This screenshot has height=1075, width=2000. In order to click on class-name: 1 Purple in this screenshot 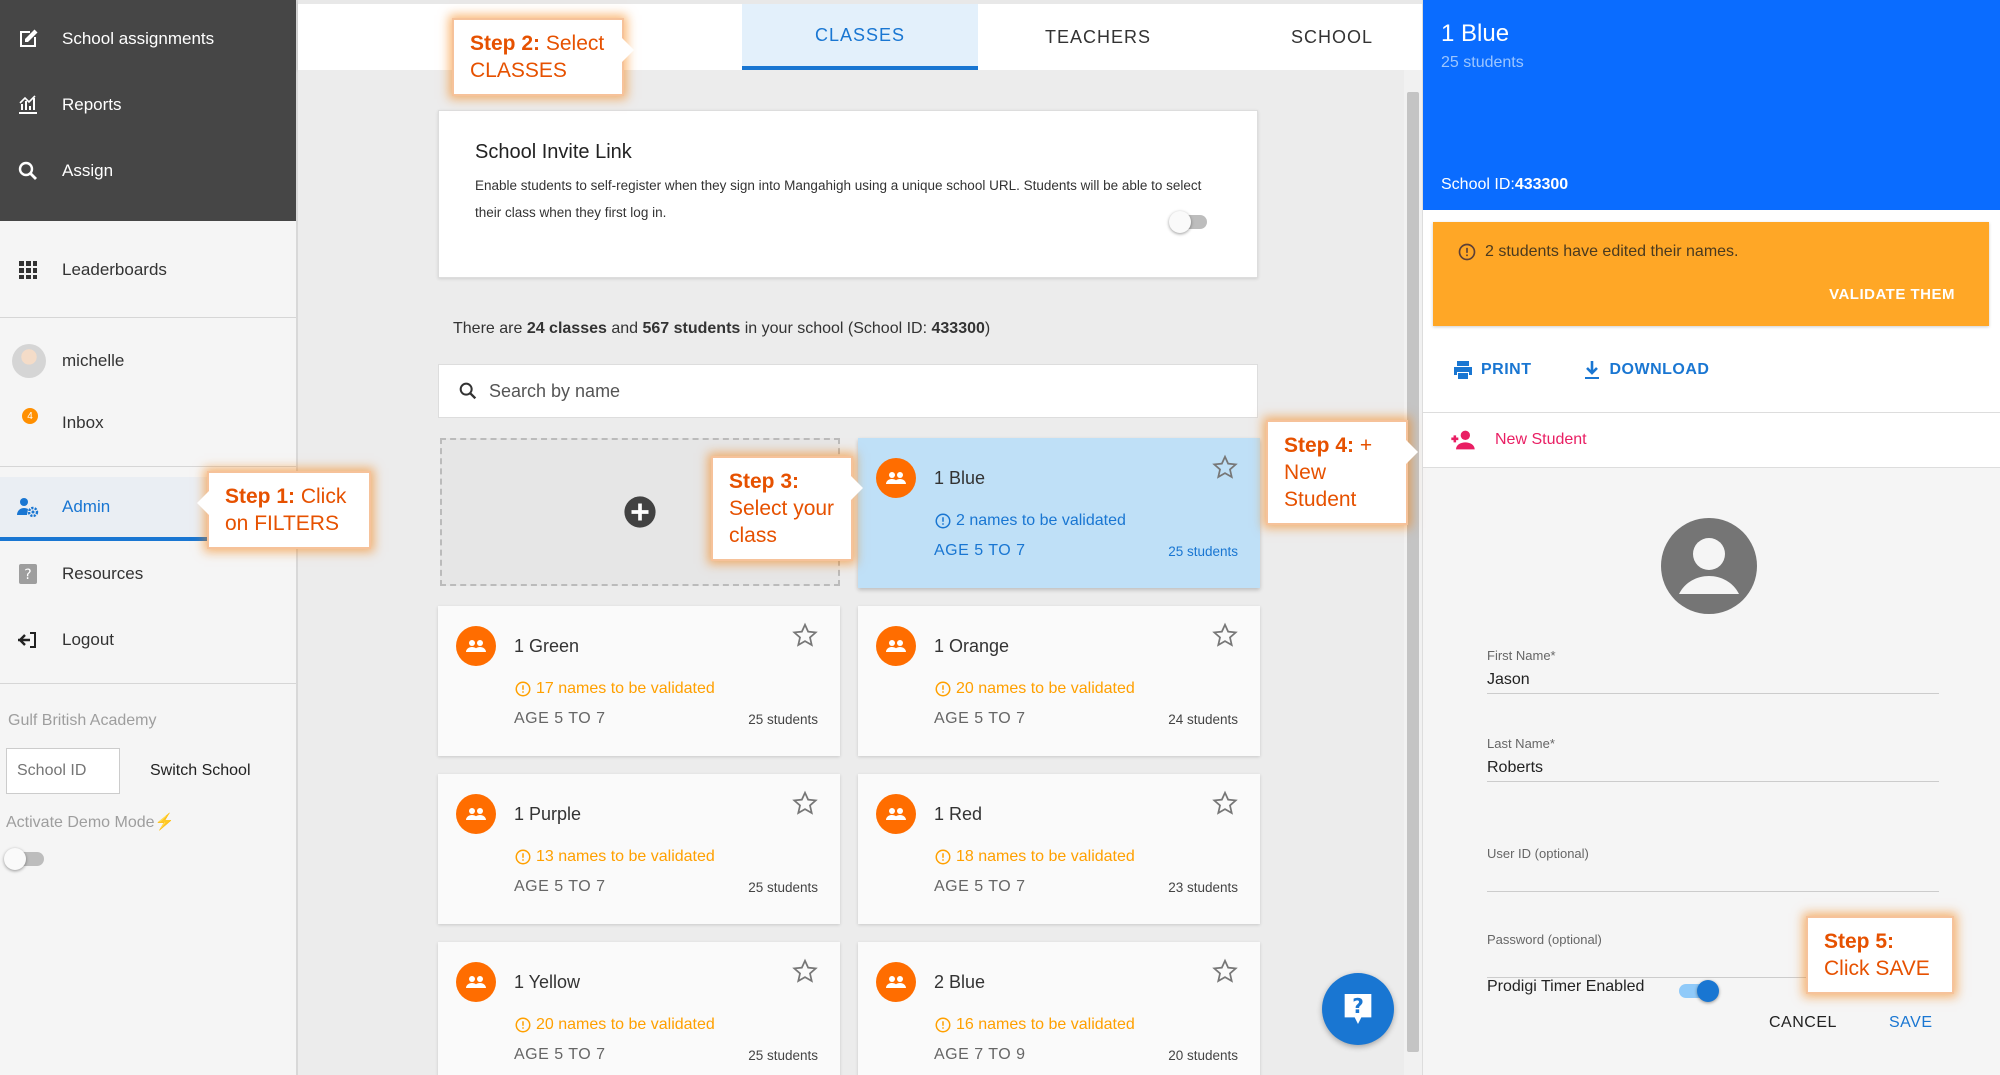, I will do `click(548, 814)`.